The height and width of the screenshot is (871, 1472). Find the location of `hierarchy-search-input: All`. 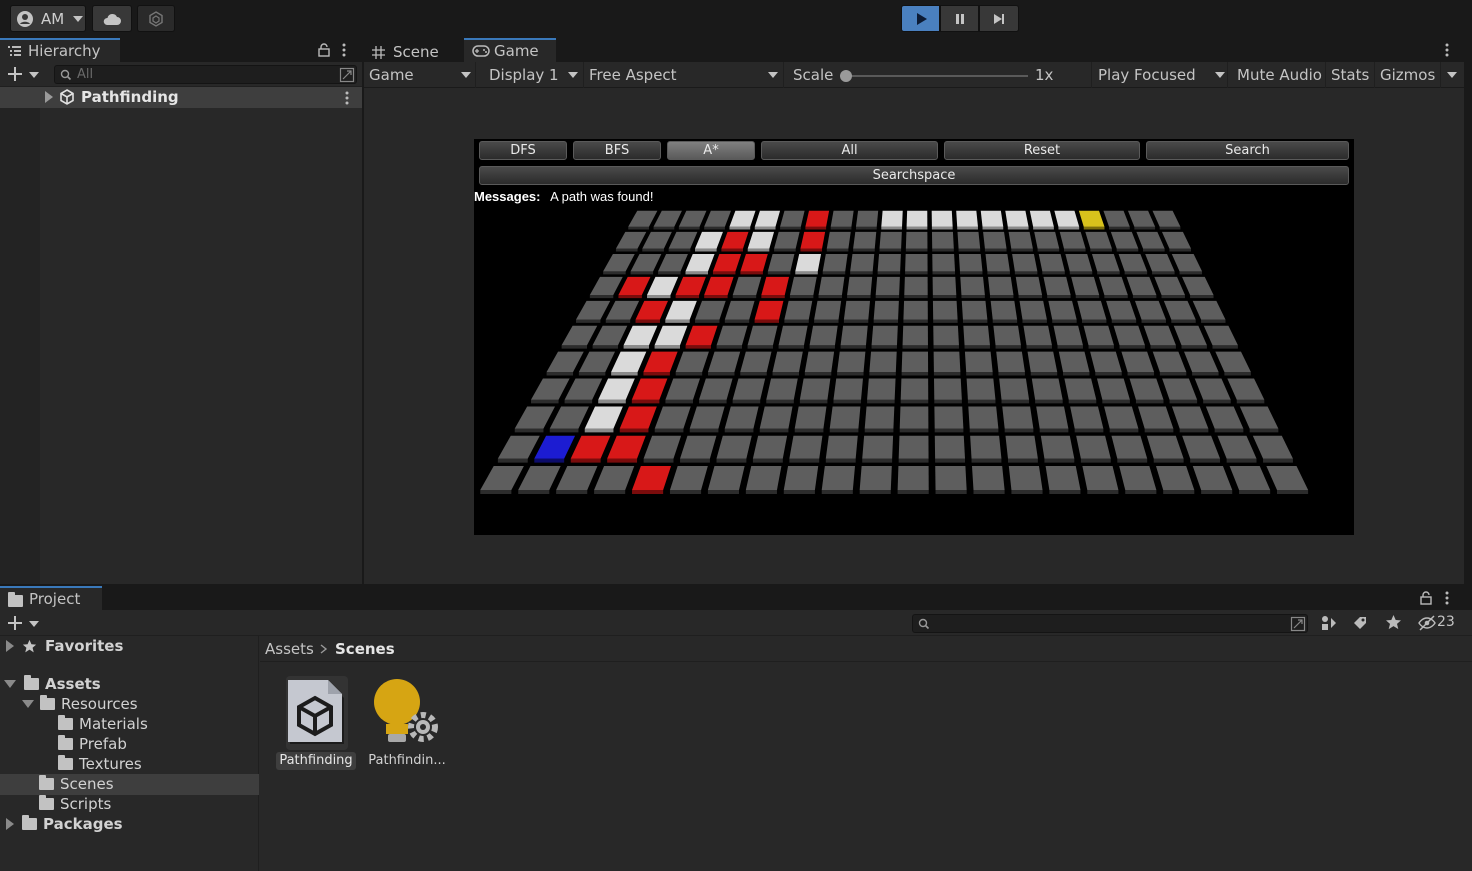

hierarchy-search-input: All is located at coordinates (205, 74).